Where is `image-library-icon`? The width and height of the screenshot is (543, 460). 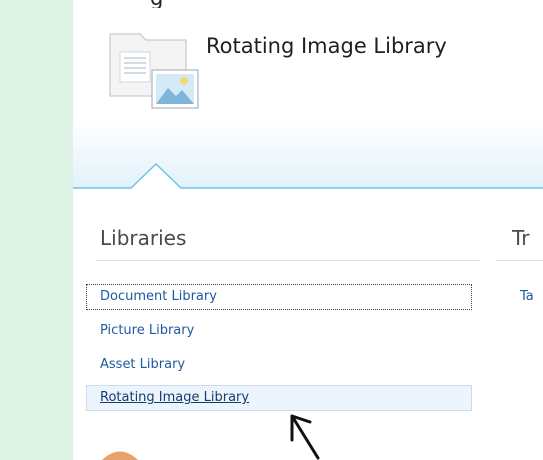
image-library-icon is located at coordinates (154, 71).